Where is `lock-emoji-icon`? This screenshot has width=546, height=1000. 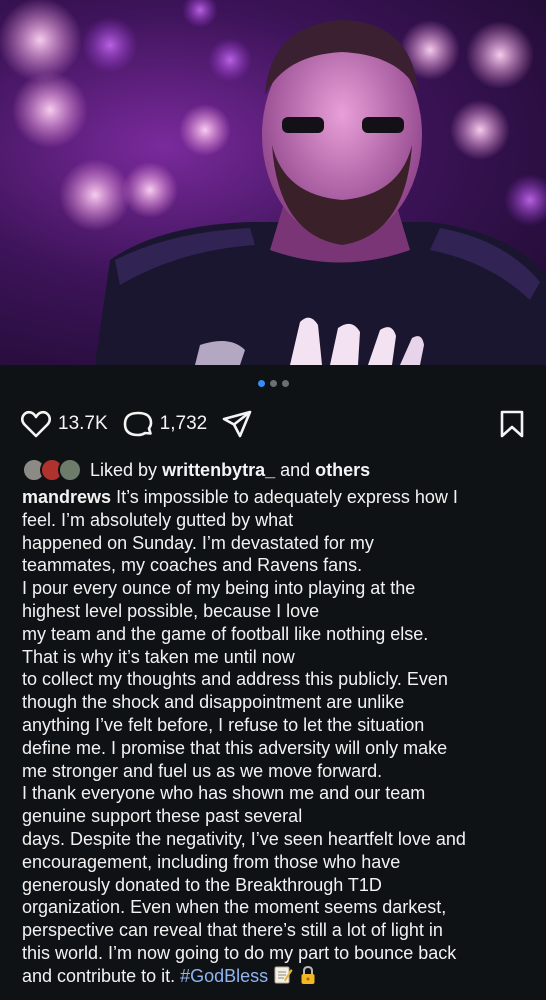
lock-emoji-icon is located at coordinates (308, 978).